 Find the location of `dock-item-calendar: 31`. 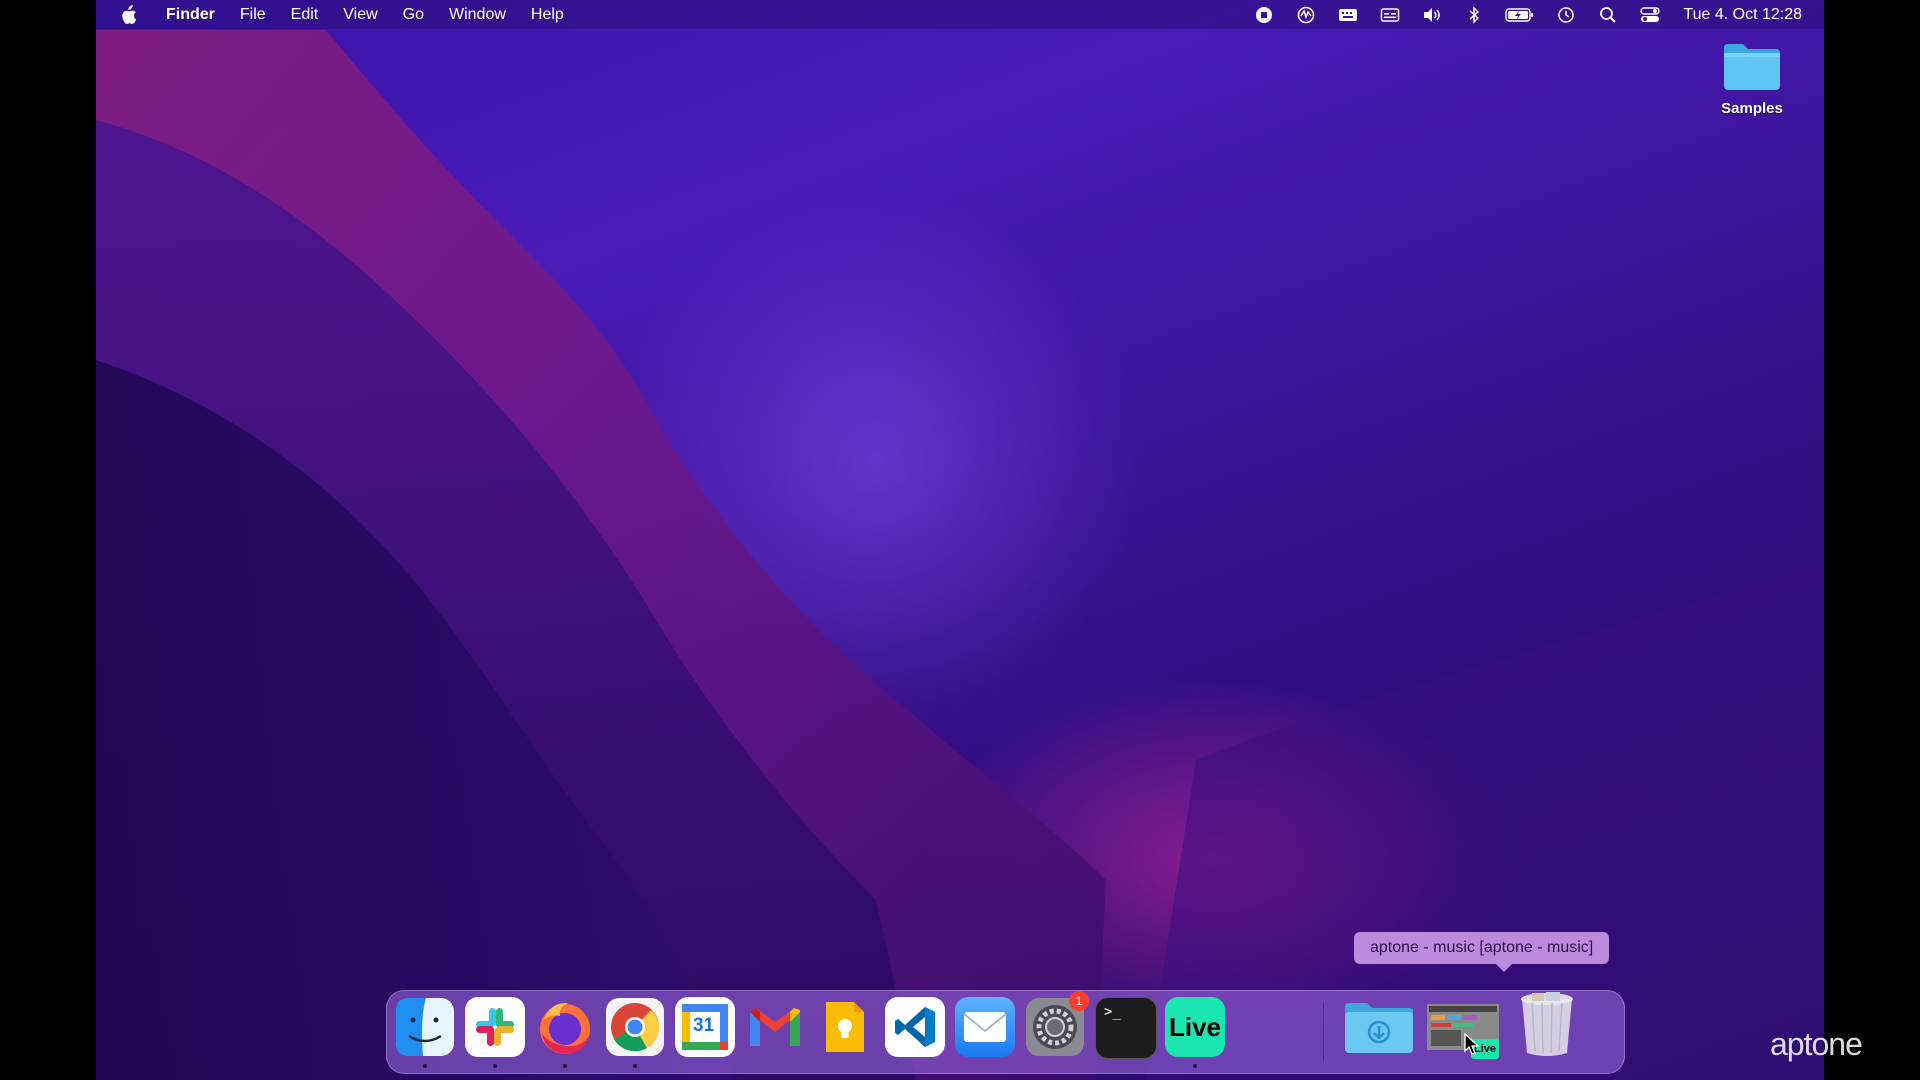

dock-item-calendar: 31 is located at coordinates (705, 1027).